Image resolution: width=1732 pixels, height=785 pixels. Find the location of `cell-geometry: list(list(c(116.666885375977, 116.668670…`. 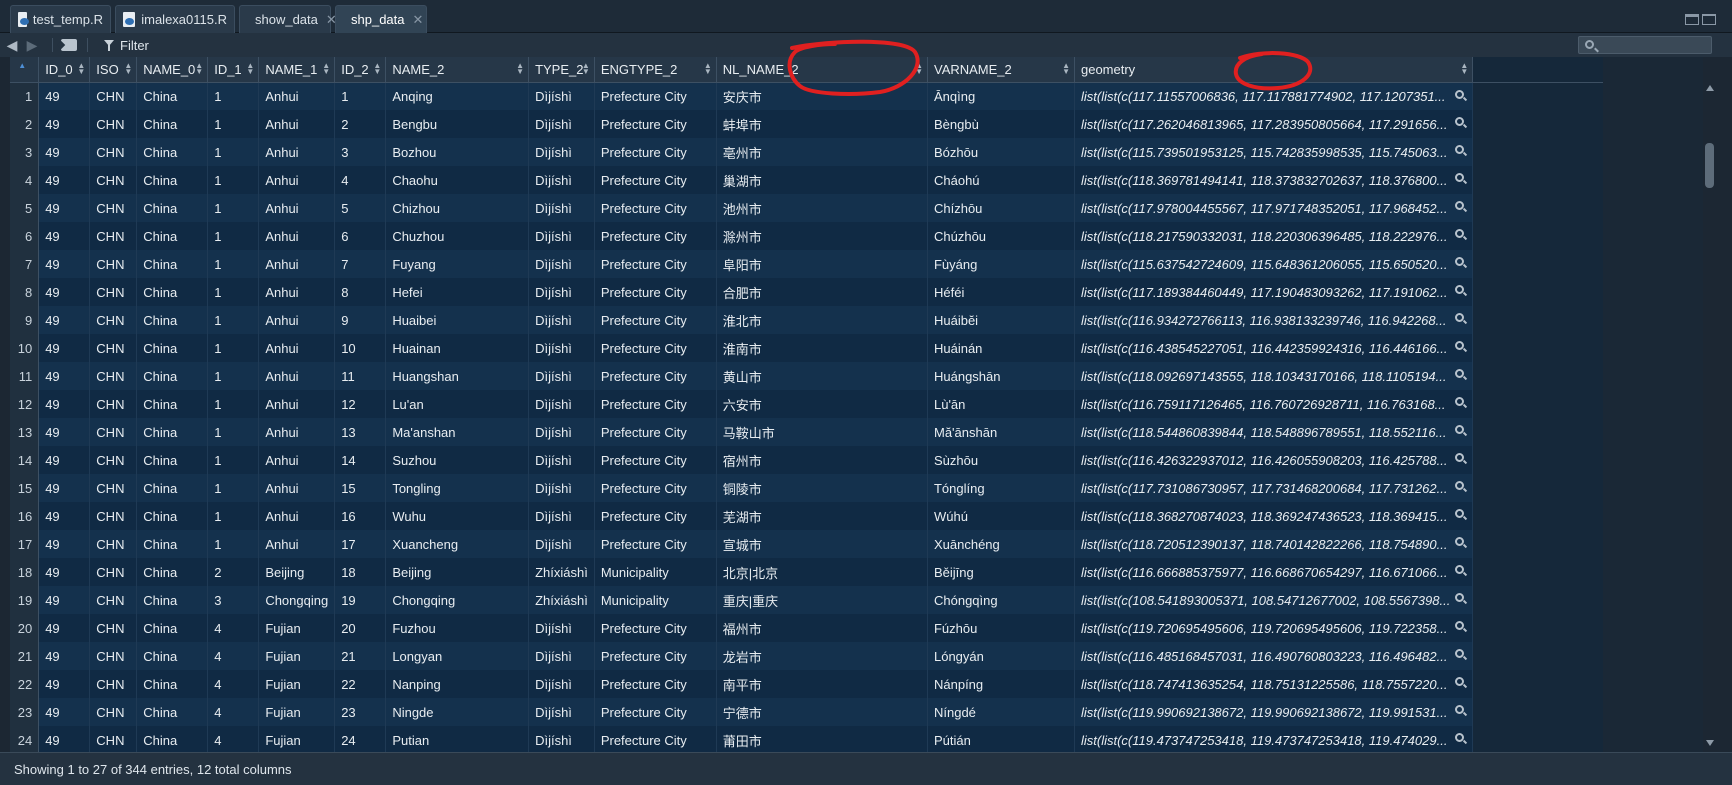

cell-geometry: list(list(c(116.666885375977, 116.668670… is located at coordinates (1274, 572).